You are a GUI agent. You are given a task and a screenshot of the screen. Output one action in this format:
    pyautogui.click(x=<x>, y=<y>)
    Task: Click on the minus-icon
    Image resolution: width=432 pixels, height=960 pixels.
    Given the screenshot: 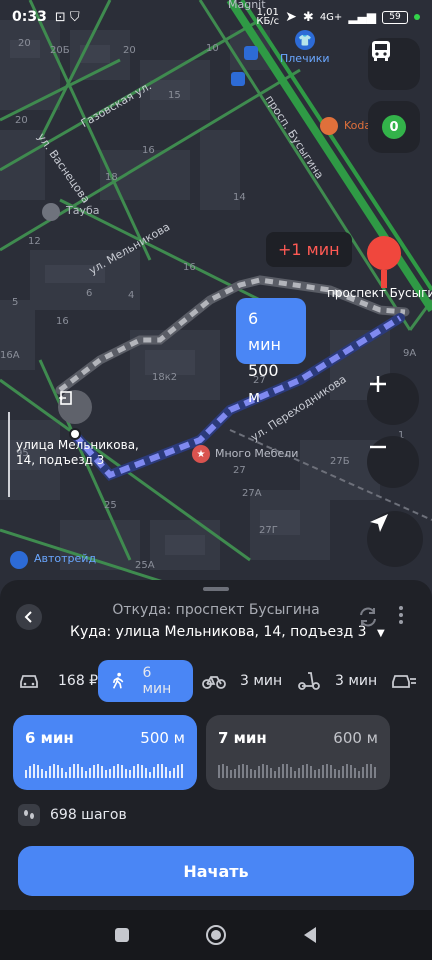 What is the action you would take?
    pyautogui.click(x=378, y=447)
    